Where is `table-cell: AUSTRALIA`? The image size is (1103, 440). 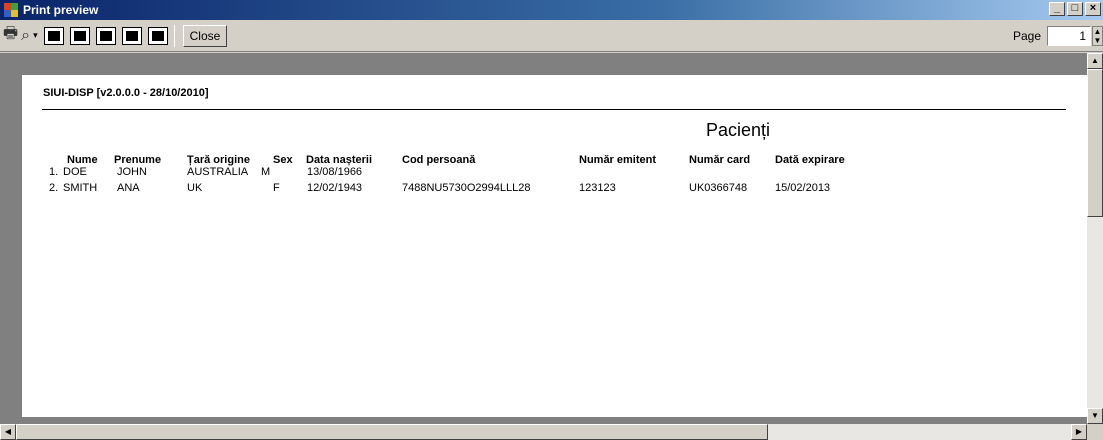 table-cell: AUSTRALIA is located at coordinates (218, 172).